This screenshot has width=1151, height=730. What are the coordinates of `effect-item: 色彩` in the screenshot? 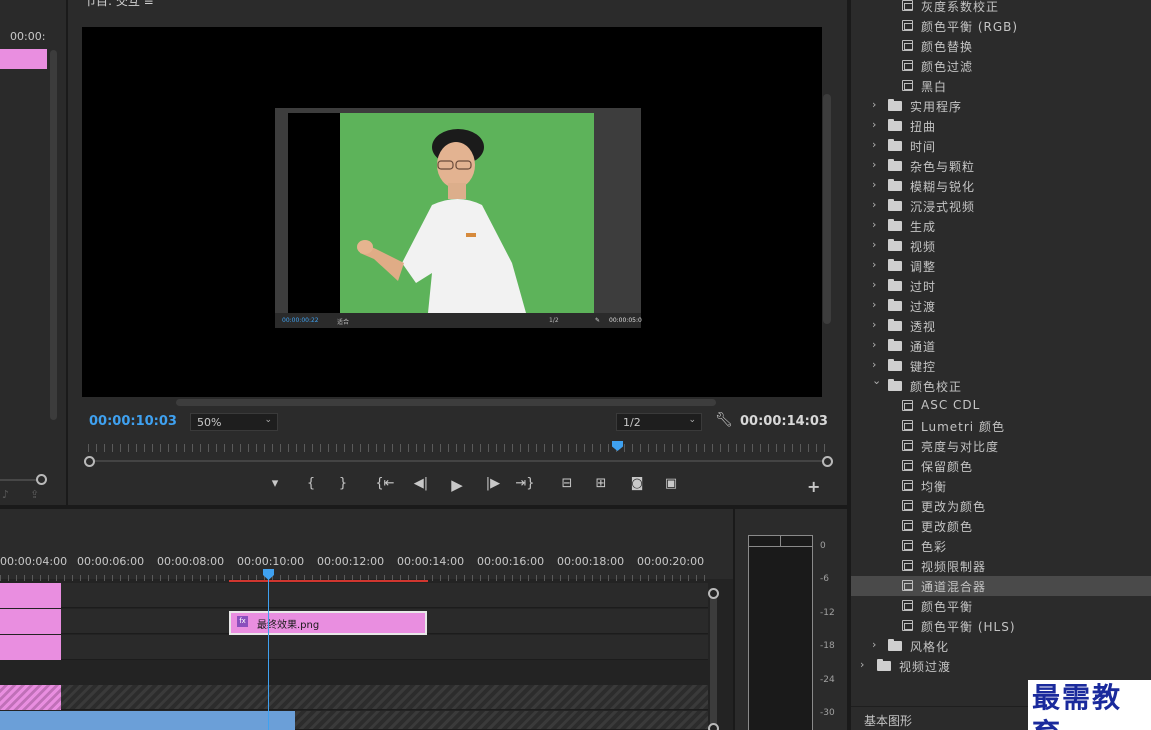 It's located at (1001, 546).